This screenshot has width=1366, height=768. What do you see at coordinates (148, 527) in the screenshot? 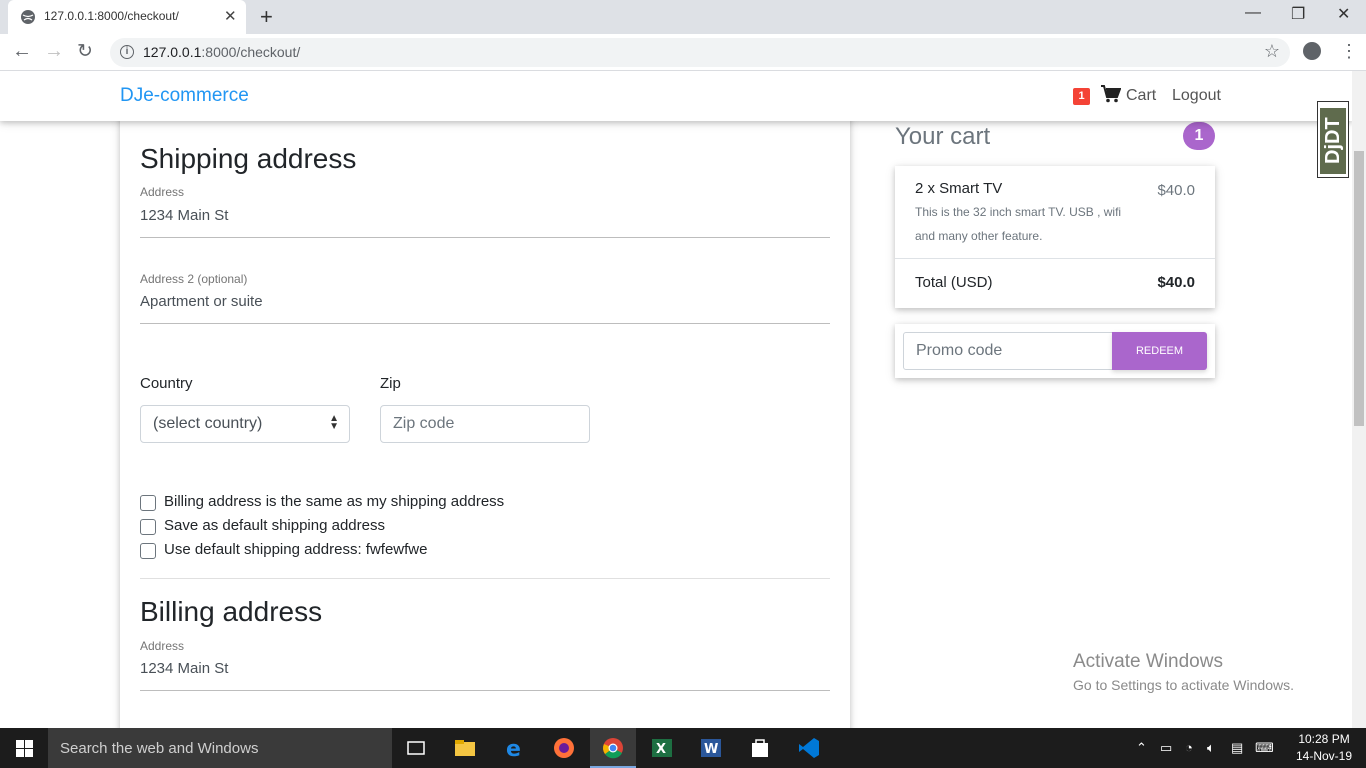
I see `save-default-checkbox` at bounding box center [148, 527].